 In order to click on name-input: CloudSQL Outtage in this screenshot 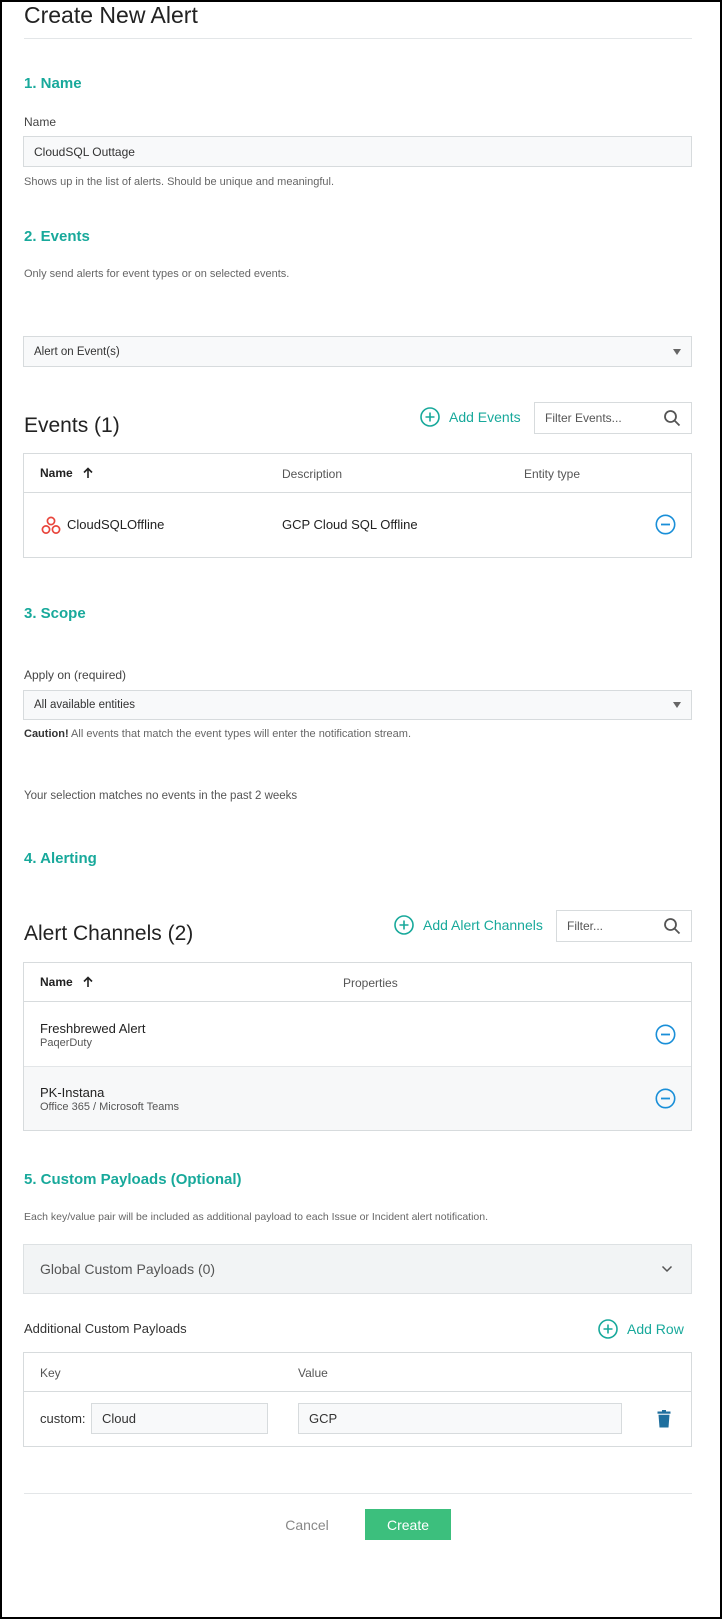, I will do `click(357, 151)`.